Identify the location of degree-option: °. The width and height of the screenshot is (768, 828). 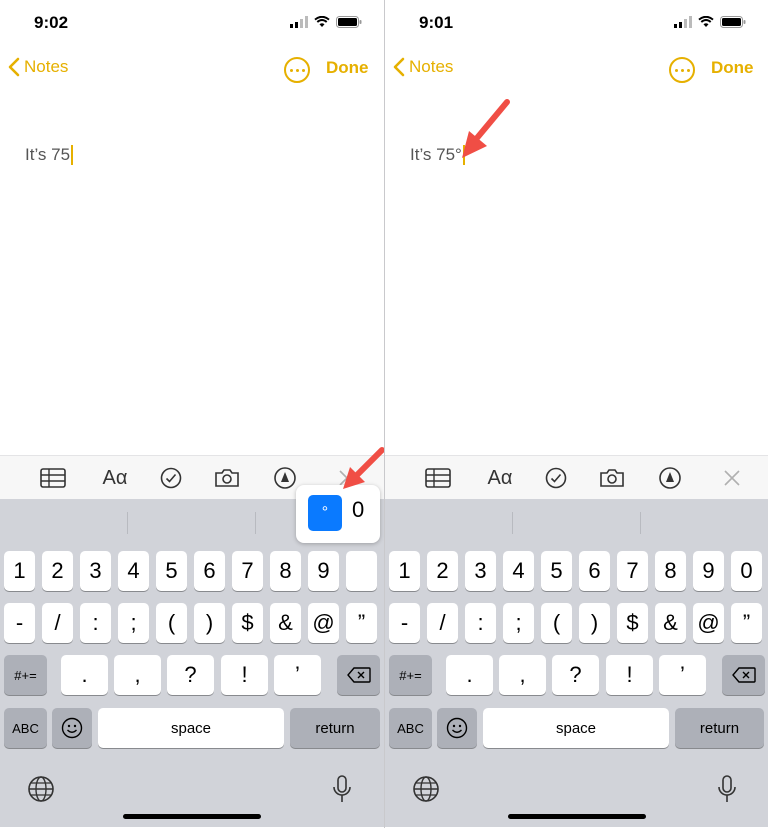
(325, 513).